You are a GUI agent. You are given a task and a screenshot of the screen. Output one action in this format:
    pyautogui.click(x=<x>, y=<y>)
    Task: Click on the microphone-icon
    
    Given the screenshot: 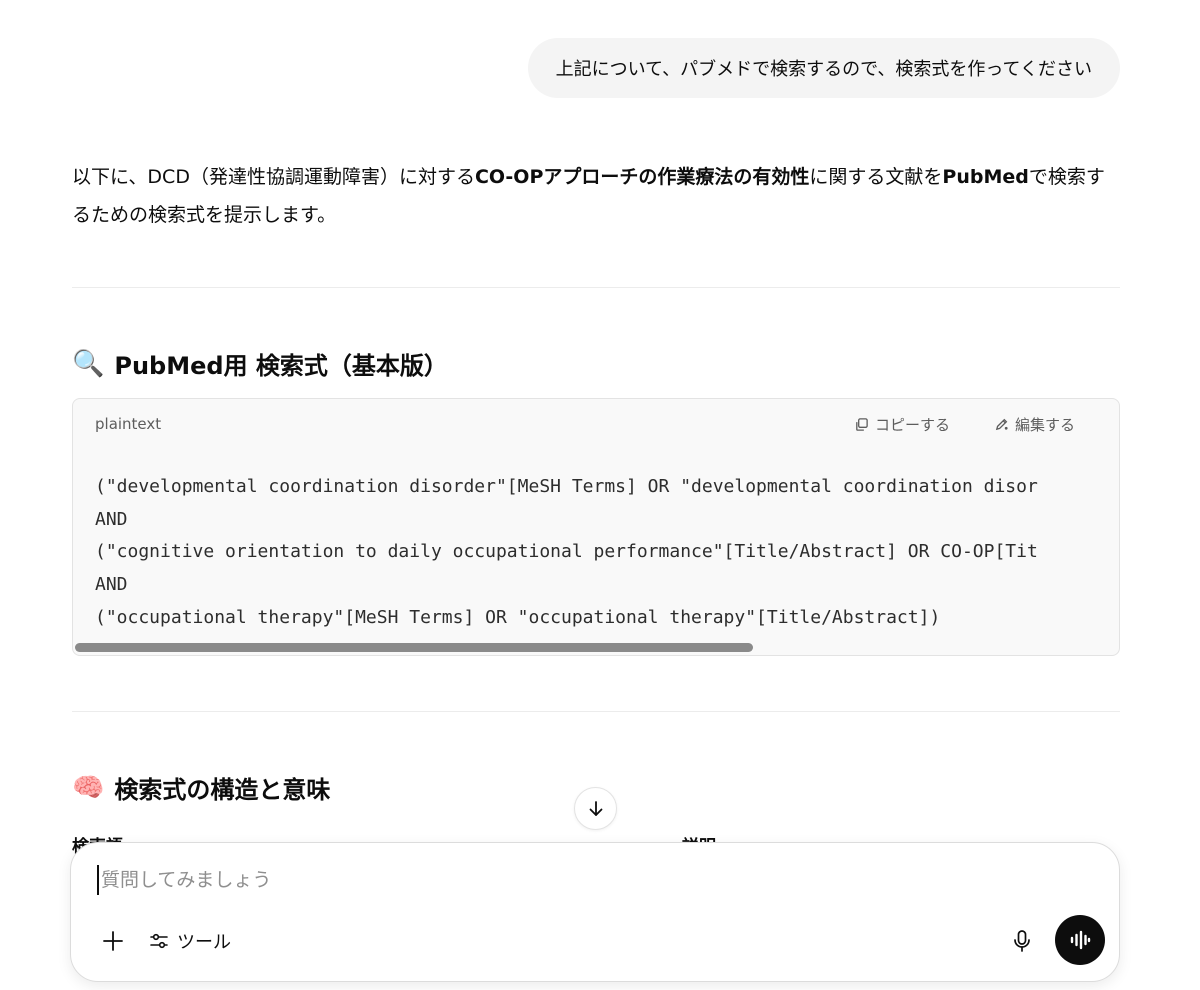 What is the action you would take?
    pyautogui.click(x=1022, y=941)
    